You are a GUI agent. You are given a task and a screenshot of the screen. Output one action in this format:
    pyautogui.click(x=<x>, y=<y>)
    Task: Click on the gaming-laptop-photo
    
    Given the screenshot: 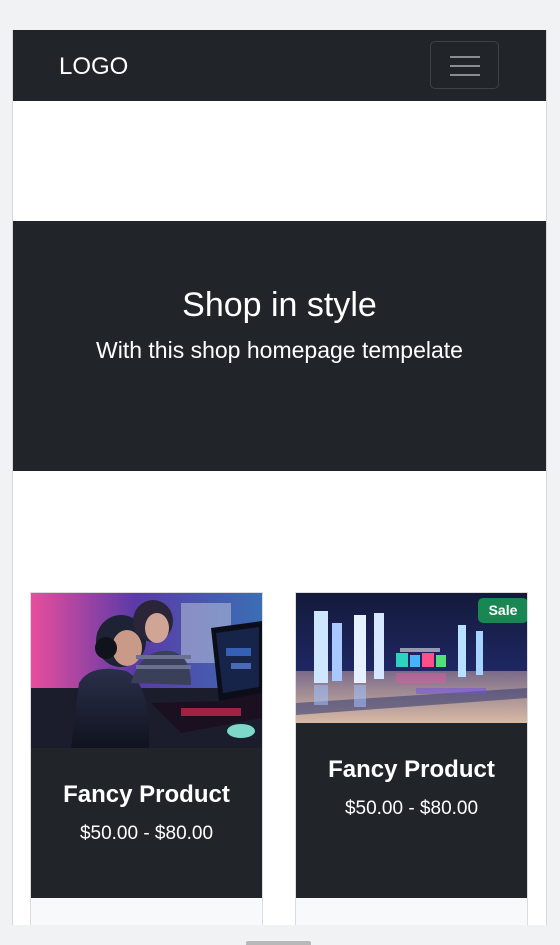 What is the action you would take?
    pyautogui.click(x=146, y=670)
    